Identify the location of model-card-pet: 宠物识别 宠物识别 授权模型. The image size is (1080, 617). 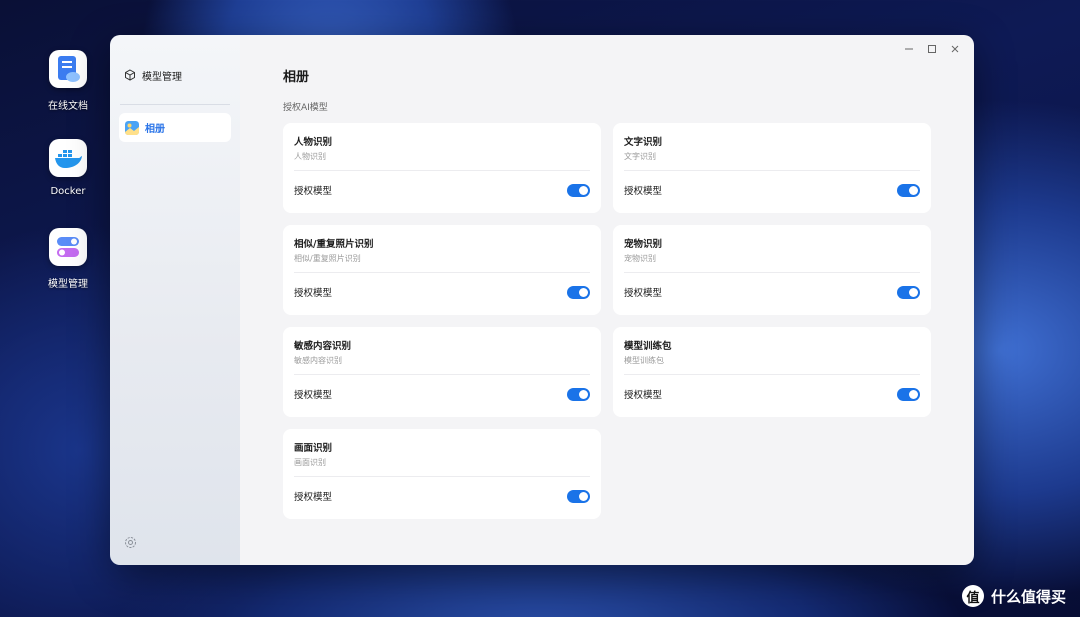
(772, 270).